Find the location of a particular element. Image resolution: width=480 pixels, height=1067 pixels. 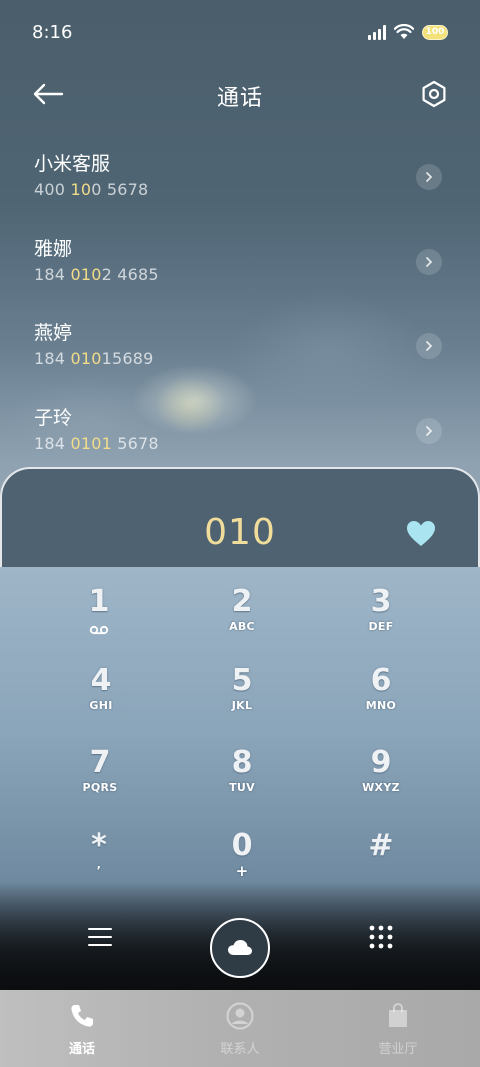

key-star: * , is located at coordinates (99, 863).